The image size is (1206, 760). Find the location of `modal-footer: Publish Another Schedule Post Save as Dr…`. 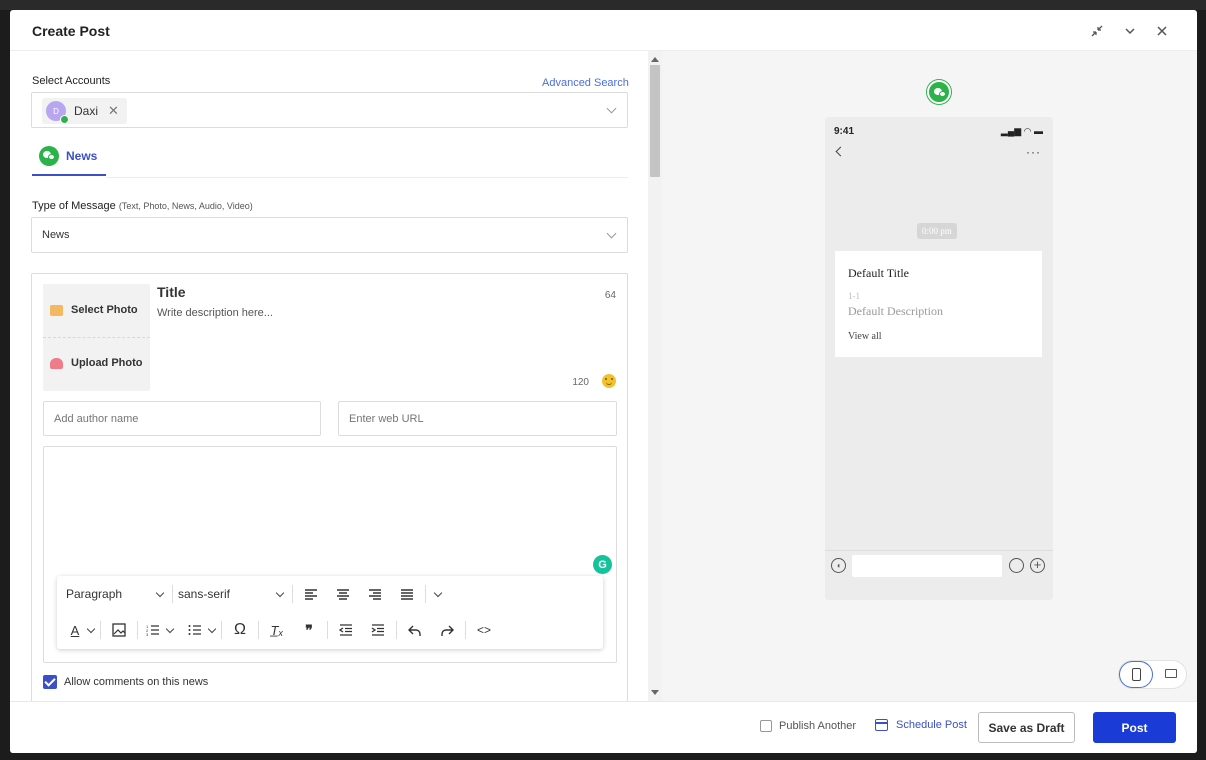

modal-footer: Publish Another Schedule Post Save as Dr… is located at coordinates (603, 727).